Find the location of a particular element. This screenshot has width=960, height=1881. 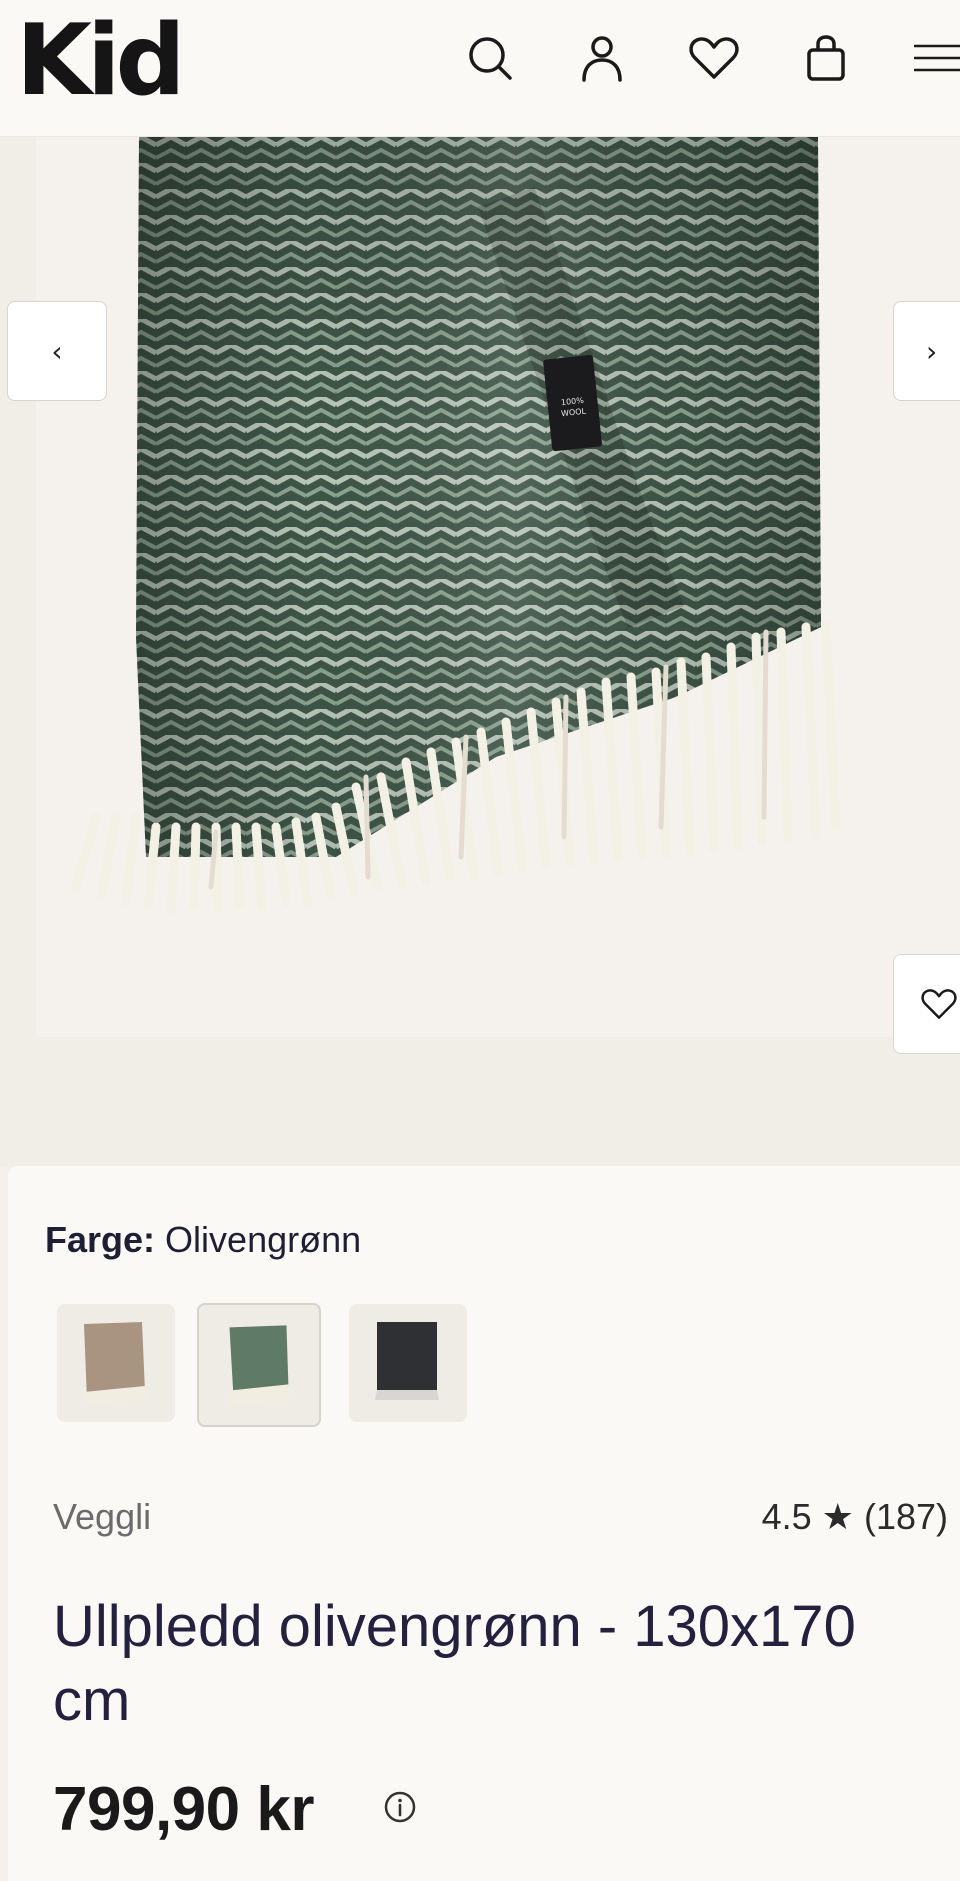

next-image-button: › is located at coordinates (926, 351).